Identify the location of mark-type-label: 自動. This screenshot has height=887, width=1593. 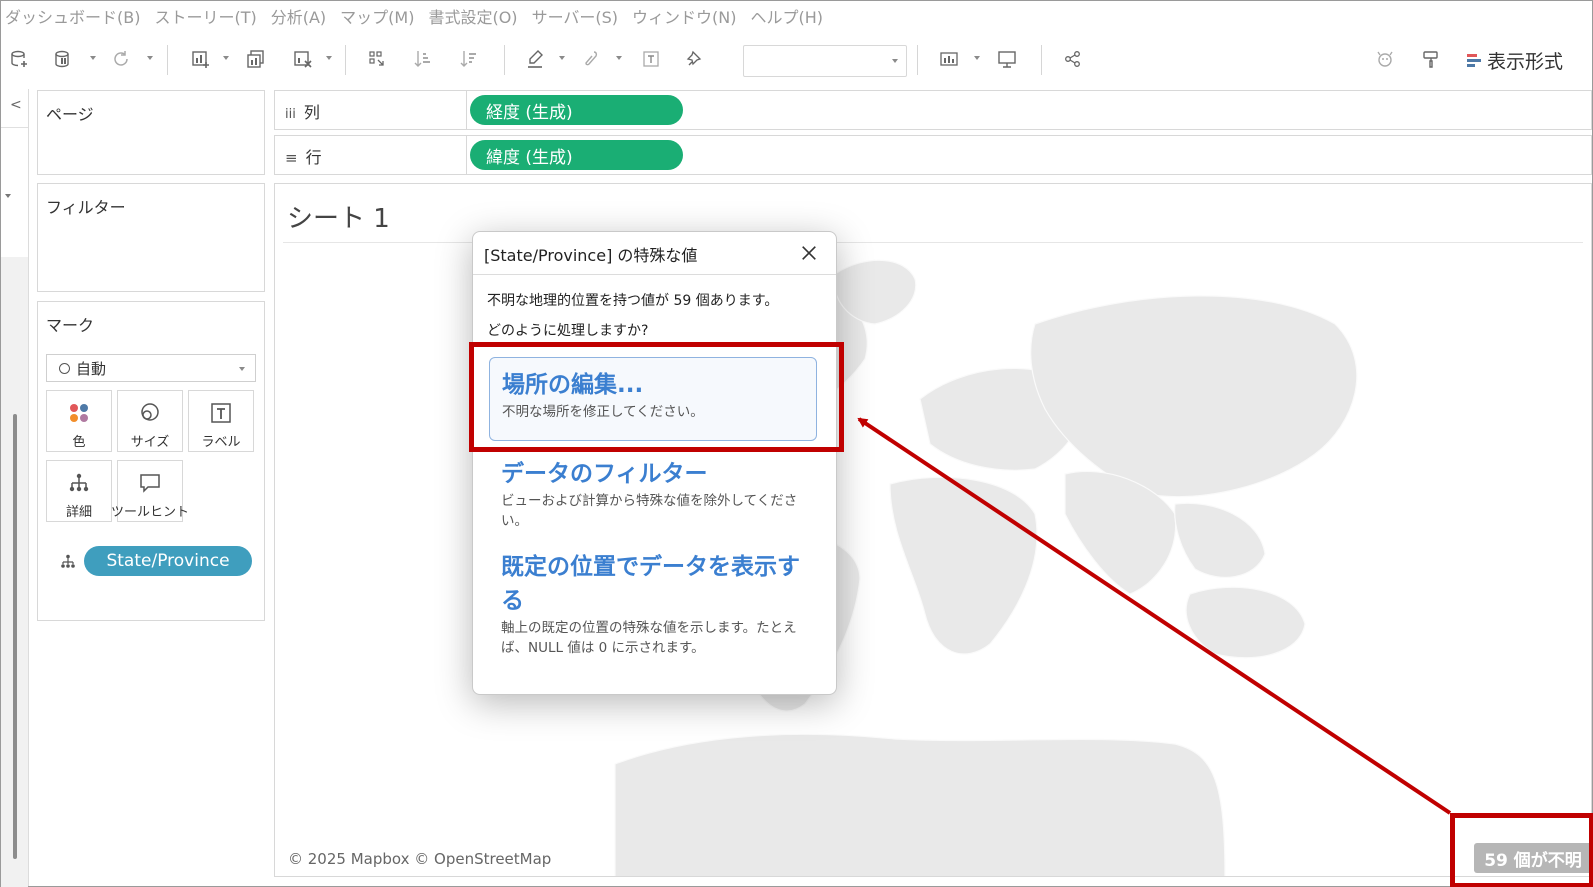
(91, 368).